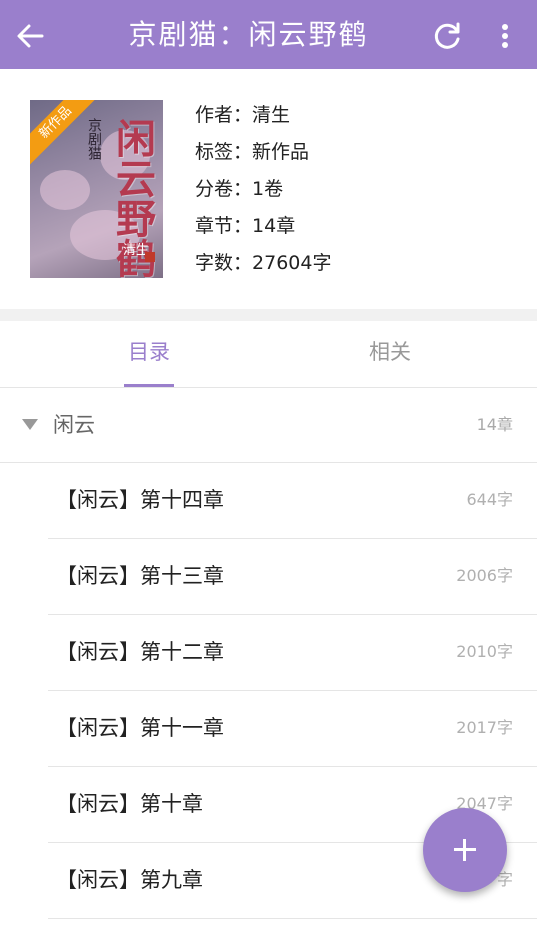 This screenshot has height=926, width=537. Describe the element at coordinates (505, 36) in the screenshot. I see `more-vertical-icon` at that location.